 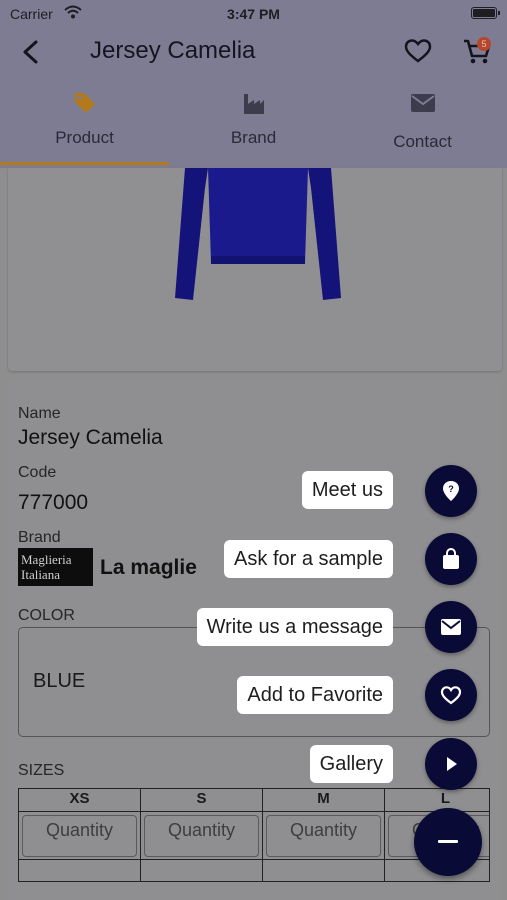 I want to click on sizes-header-row: XS S M L, so click(x=254, y=800).